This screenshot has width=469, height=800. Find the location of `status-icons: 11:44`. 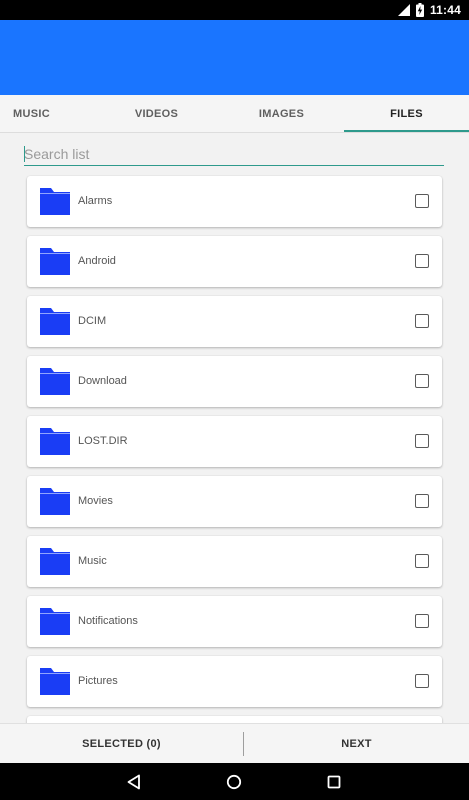

status-icons: 11:44 is located at coordinates (429, 10).